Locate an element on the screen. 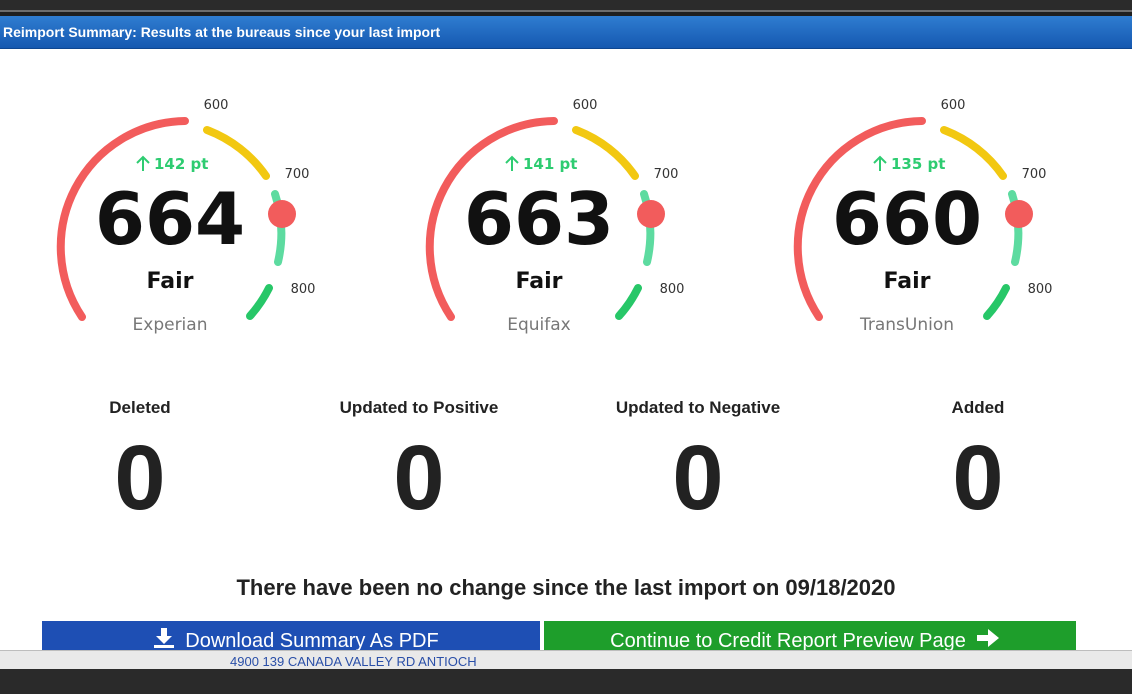  gauge-equifax: 600 700 800 141 pt 663 Fair Equifax is located at coordinates (559, 211).